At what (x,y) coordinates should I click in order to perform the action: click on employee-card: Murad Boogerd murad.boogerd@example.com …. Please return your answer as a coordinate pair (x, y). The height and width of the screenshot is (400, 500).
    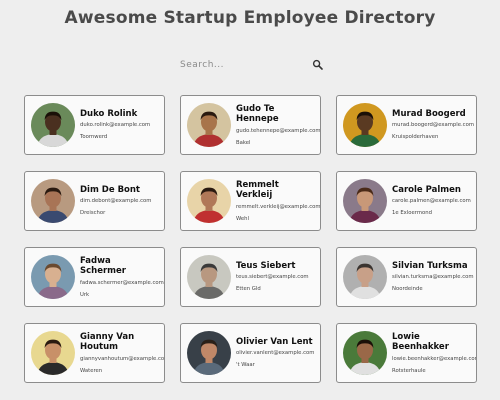
    Looking at the image, I should click on (406, 125).